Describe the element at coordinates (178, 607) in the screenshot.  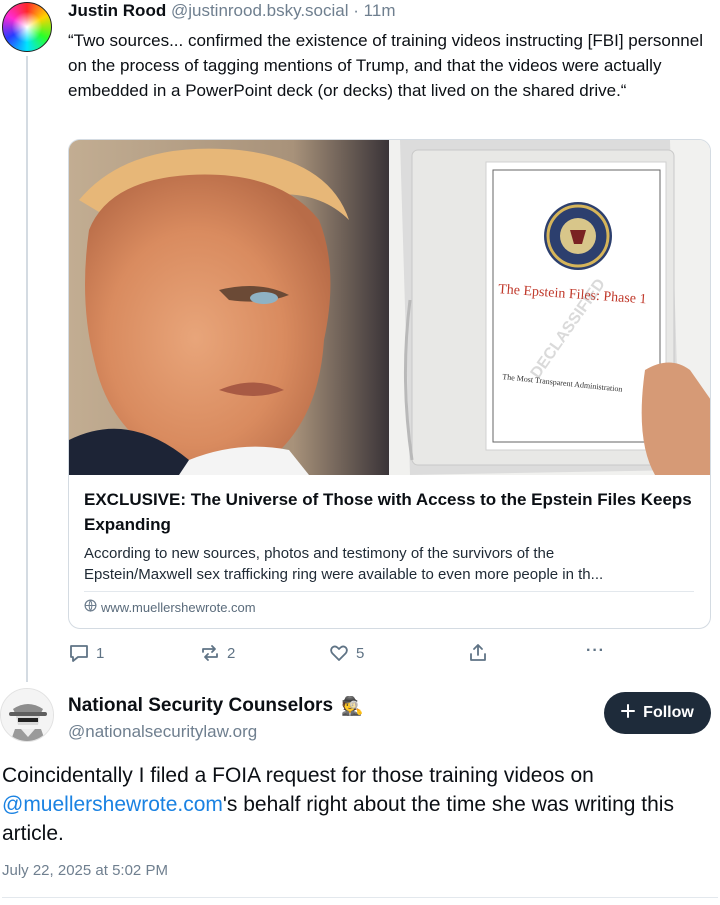
I see `link-card-domain-text: www.muellershewrote.com` at that location.